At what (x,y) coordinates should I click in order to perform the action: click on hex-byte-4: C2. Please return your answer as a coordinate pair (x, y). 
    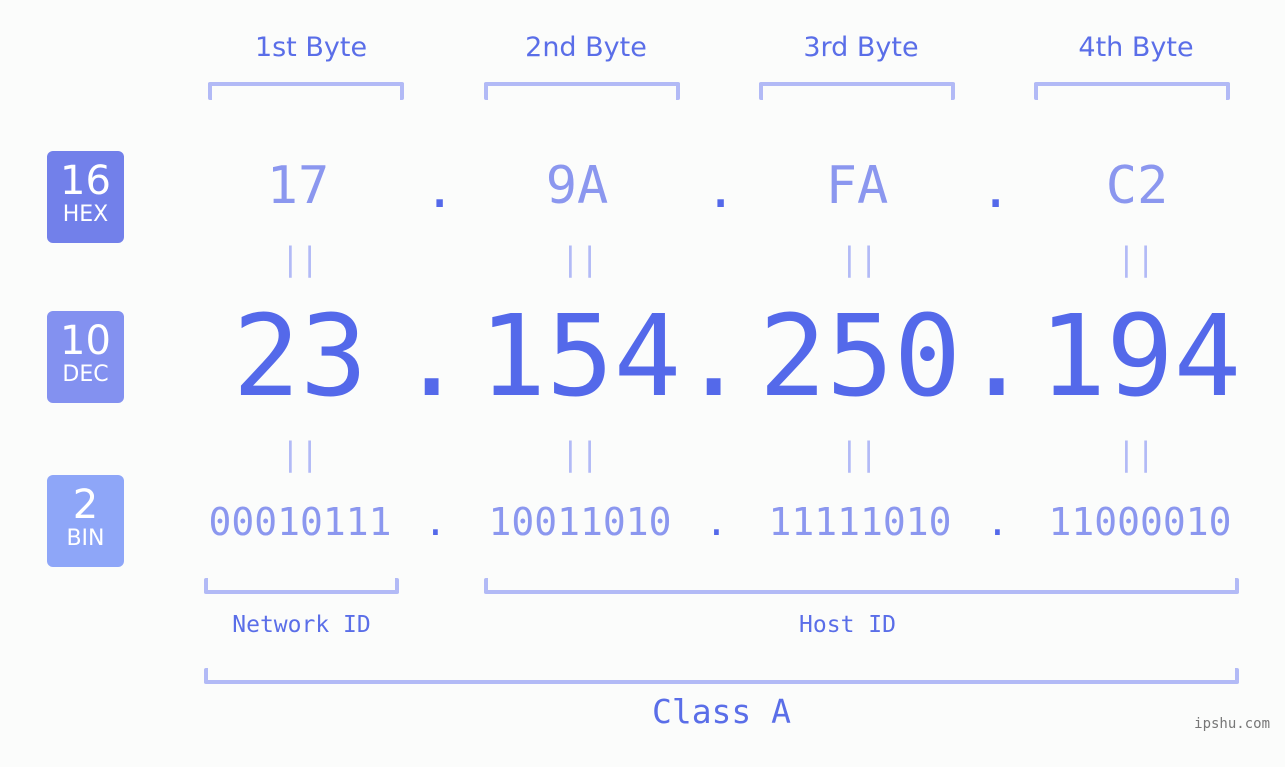
    Looking at the image, I should click on (1137, 186).